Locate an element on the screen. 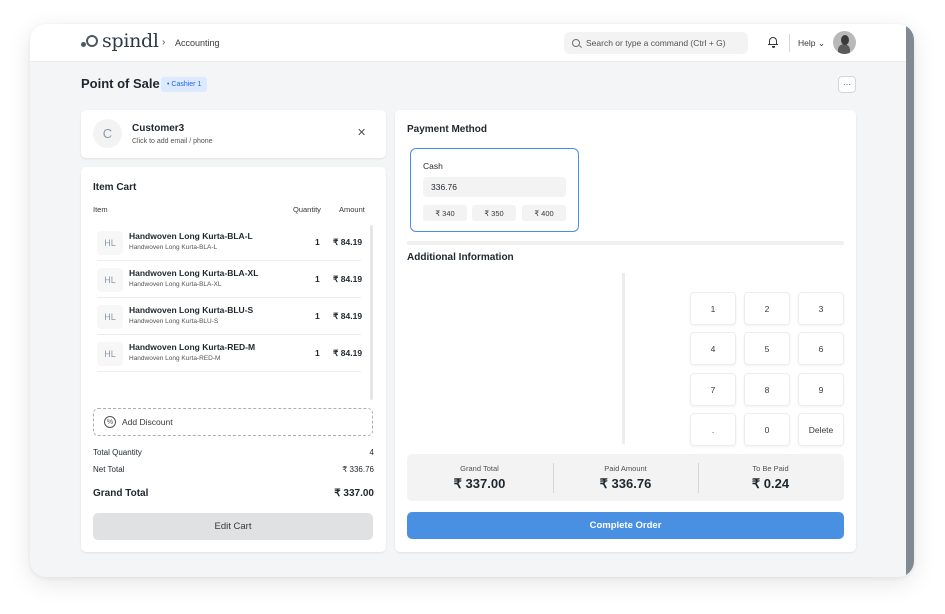  numpad-key-4: 4 is located at coordinates (713, 348).